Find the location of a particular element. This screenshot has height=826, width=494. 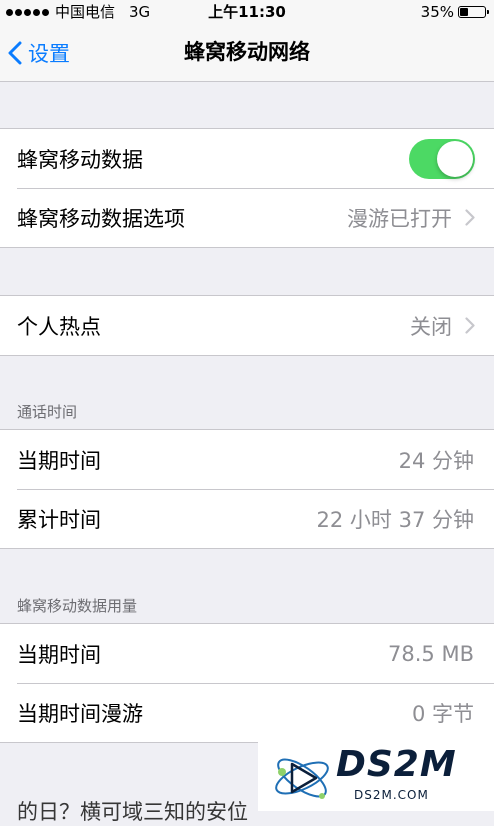

personal-hotspot-value: 关闭 is located at coordinates (431, 326).